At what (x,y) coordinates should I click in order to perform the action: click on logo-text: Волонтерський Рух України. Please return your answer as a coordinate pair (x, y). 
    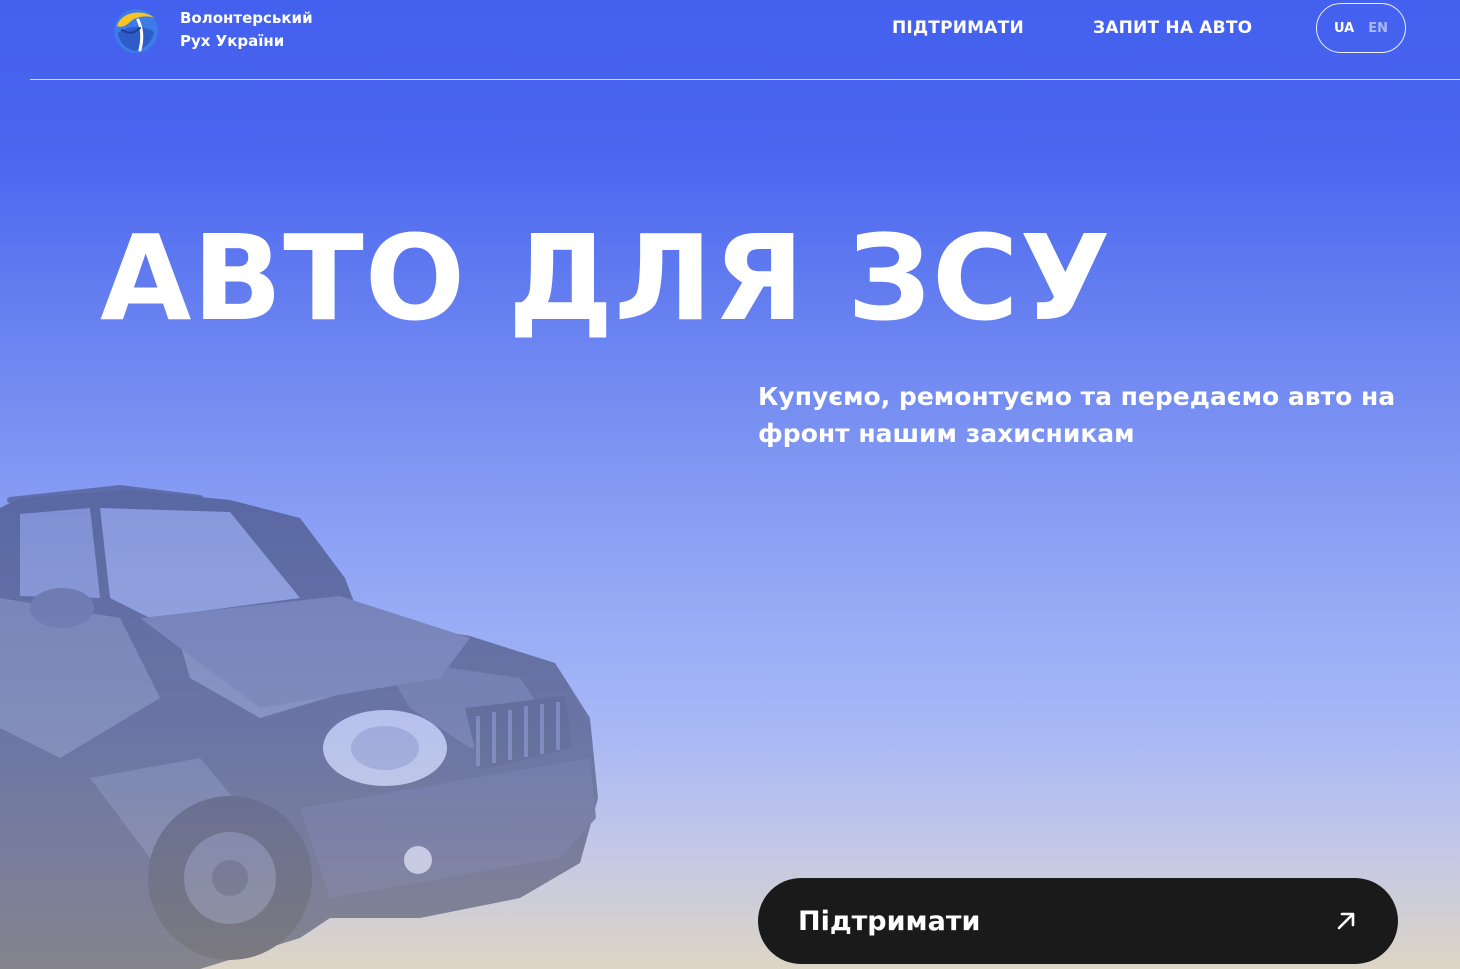
    Looking at the image, I should click on (246, 30).